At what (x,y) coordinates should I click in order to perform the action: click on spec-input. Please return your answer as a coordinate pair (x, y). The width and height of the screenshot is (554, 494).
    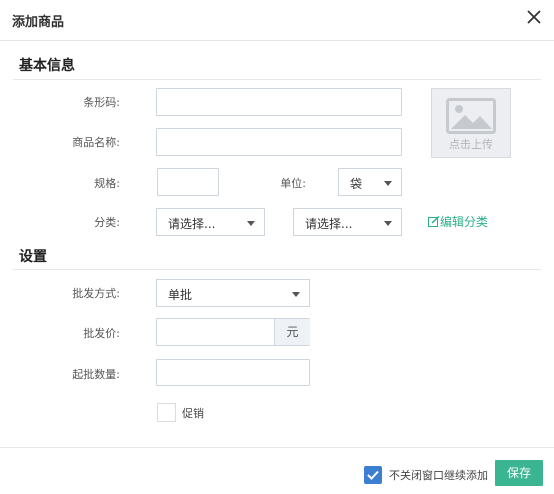
    Looking at the image, I should click on (188, 182).